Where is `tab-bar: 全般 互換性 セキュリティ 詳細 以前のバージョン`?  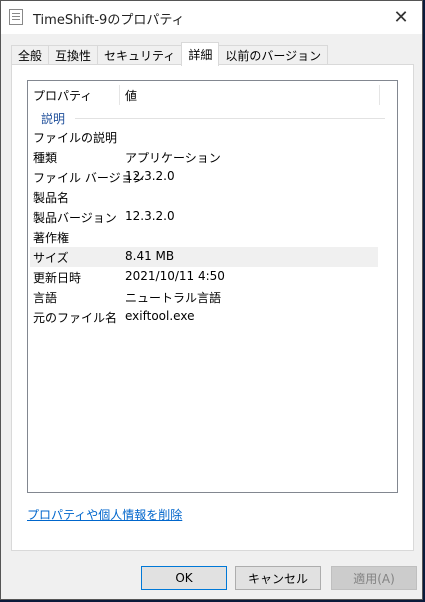 tab-bar: 全般 互換性 セキュリティ 詳細 以前のバージョン is located at coordinates (170, 54).